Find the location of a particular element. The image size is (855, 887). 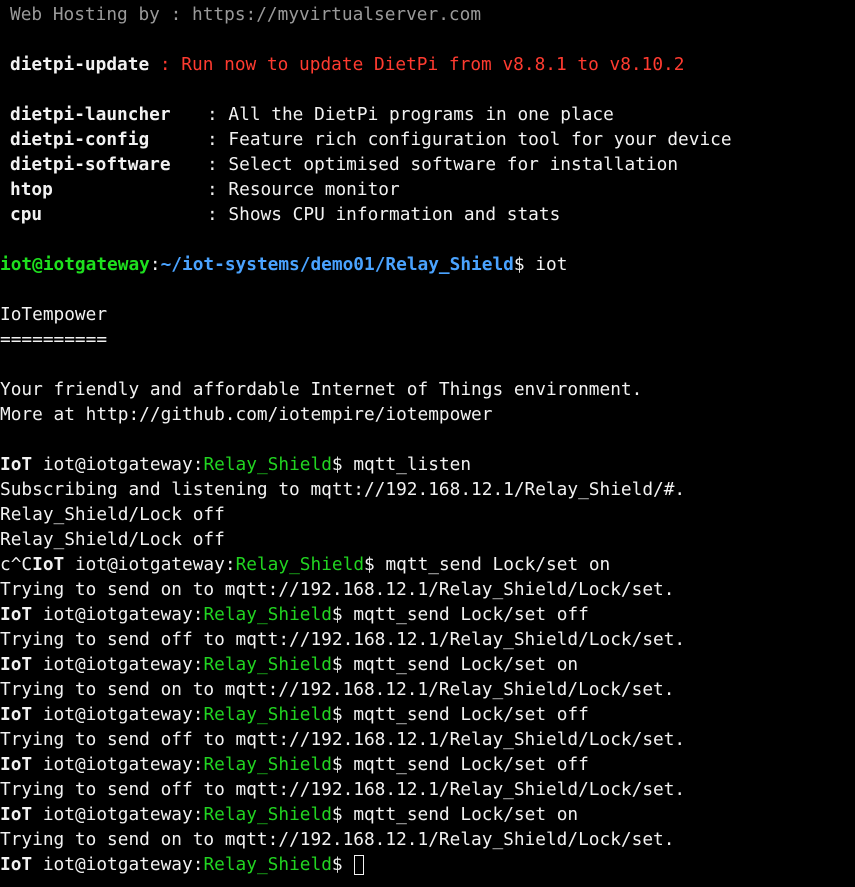

banner-command-desc: All the DietPi programs in one place is located at coordinates (421, 114).